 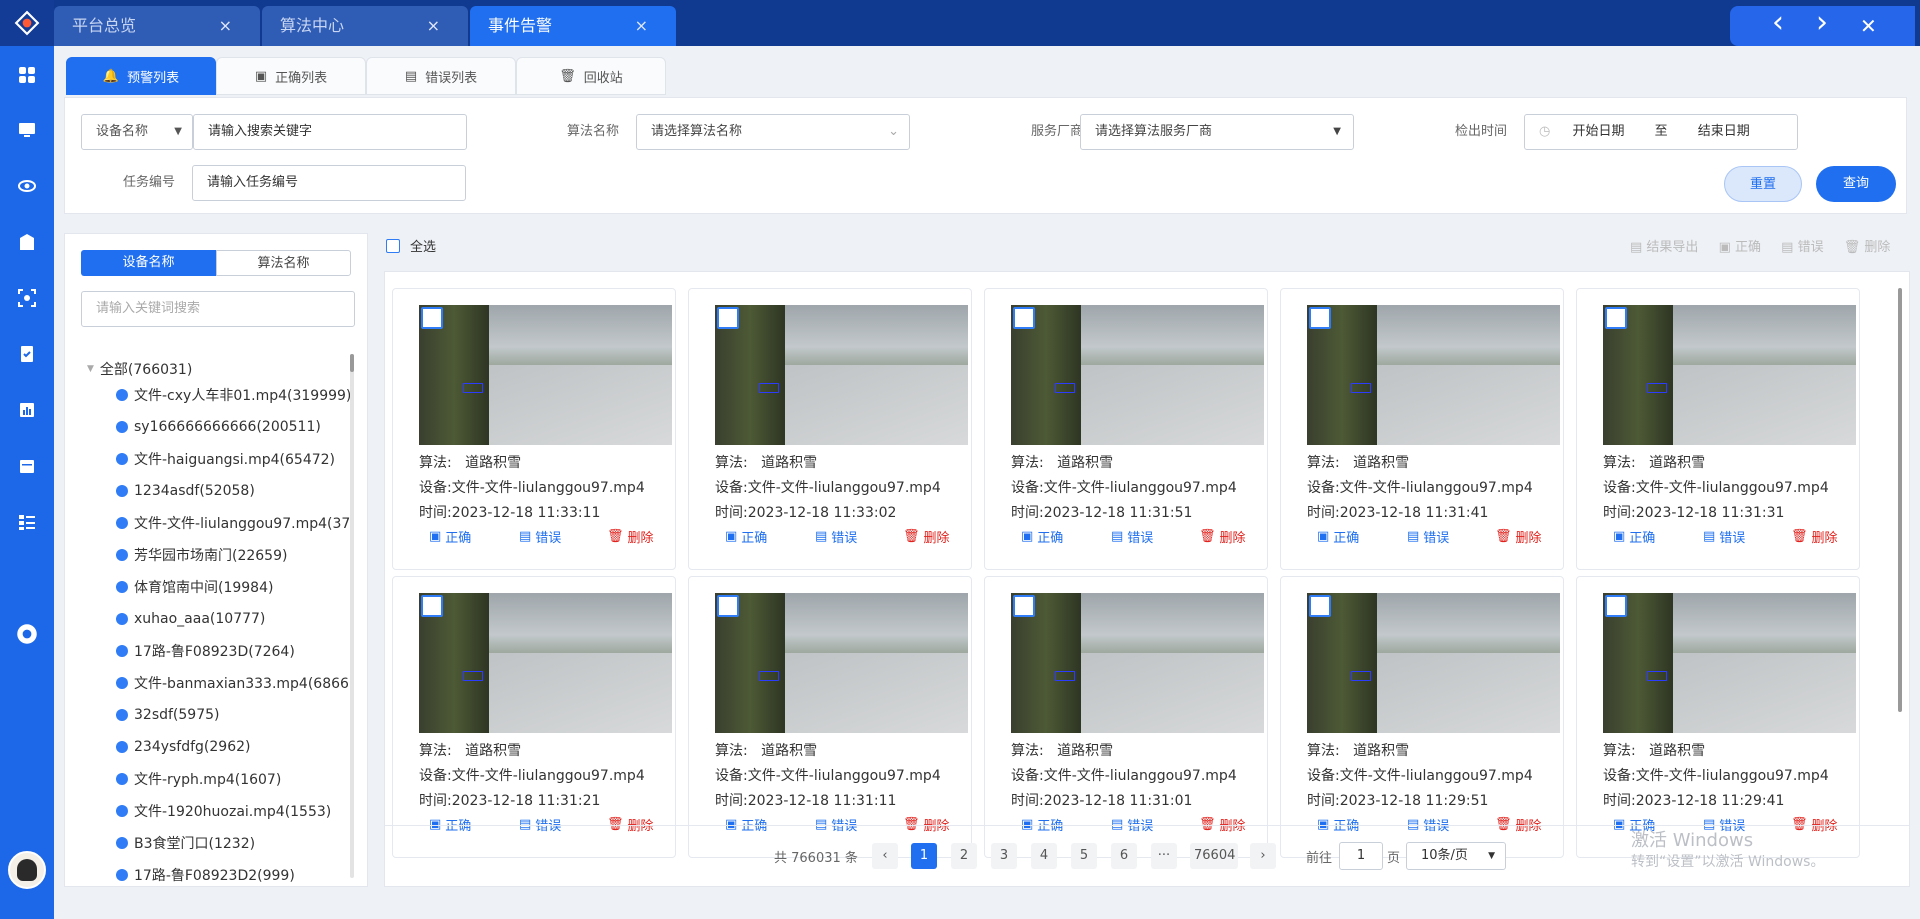 What do you see at coordinates (27, 634) in the screenshot?
I see `settings-gear-icon` at bounding box center [27, 634].